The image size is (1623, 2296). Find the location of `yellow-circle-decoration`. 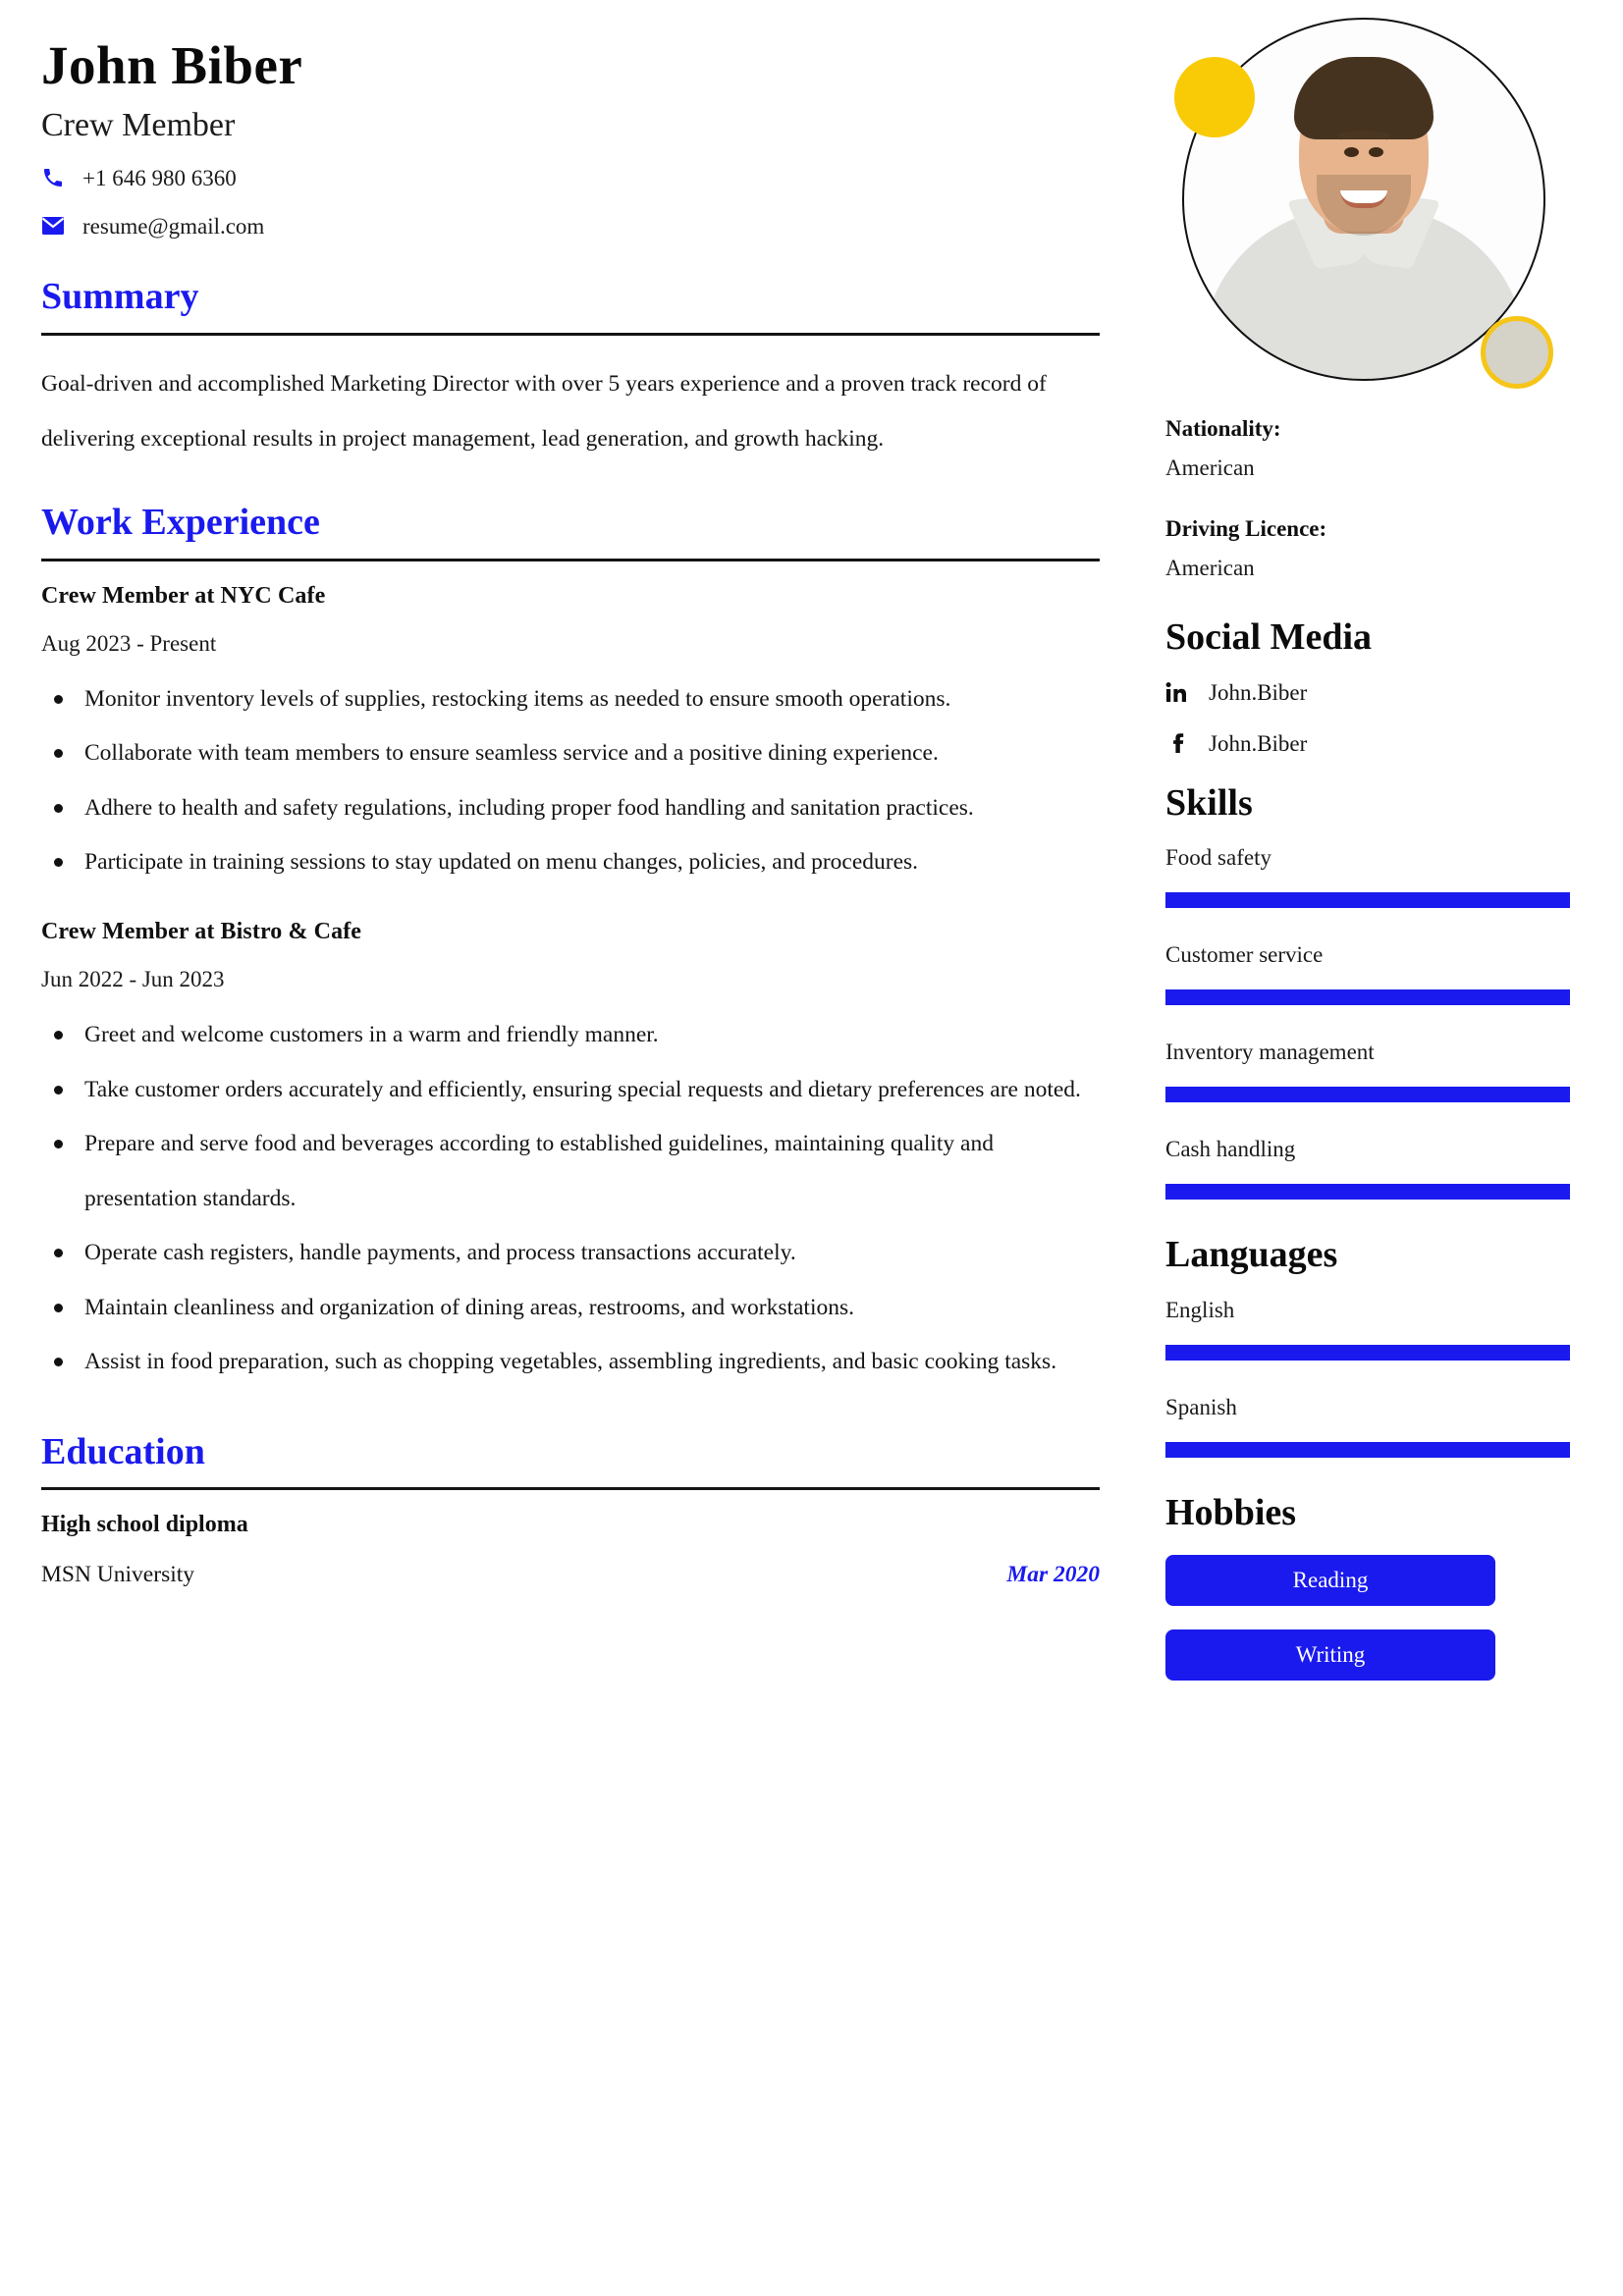

yellow-circle-decoration is located at coordinates (1214, 97).